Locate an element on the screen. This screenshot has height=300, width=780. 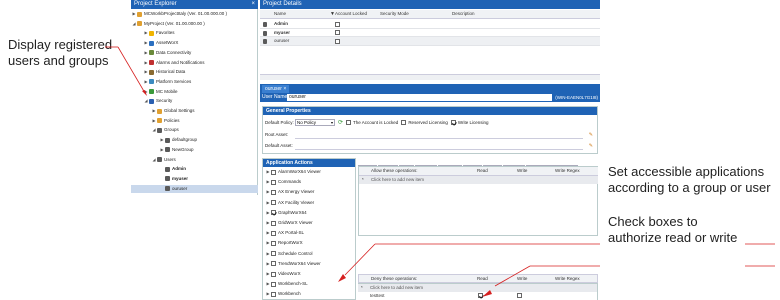
explorer-item-label: Alarms and Notifications is located at coordinates (180, 62).